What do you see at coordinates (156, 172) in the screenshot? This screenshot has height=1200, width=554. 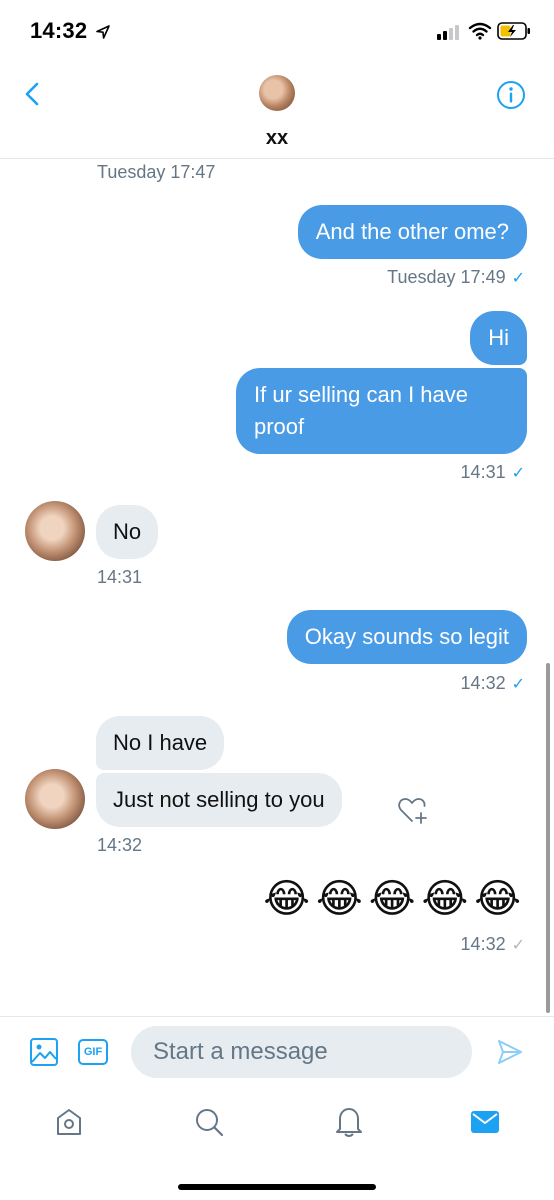 I see `timestamp: Tuesday 17:47` at bounding box center [156, 172].